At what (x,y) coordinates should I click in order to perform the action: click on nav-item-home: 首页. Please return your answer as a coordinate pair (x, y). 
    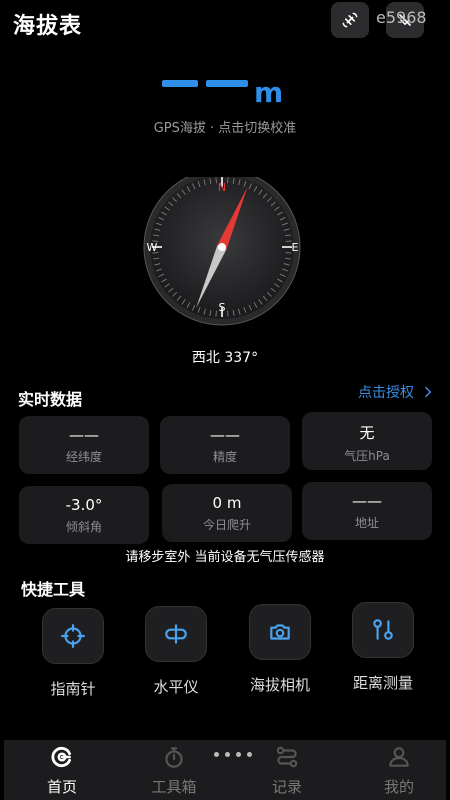
    Looking at the image, I should click on (62, 770).